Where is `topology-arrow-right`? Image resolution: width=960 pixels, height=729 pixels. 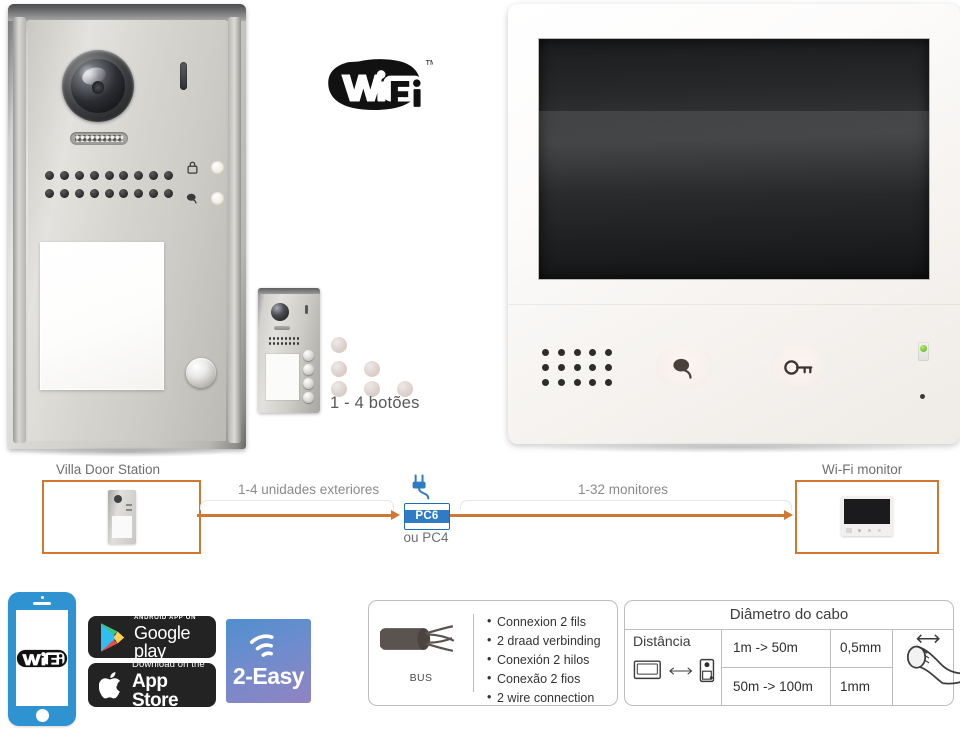
topology-arrow-right is located at coordinates (788, 515).